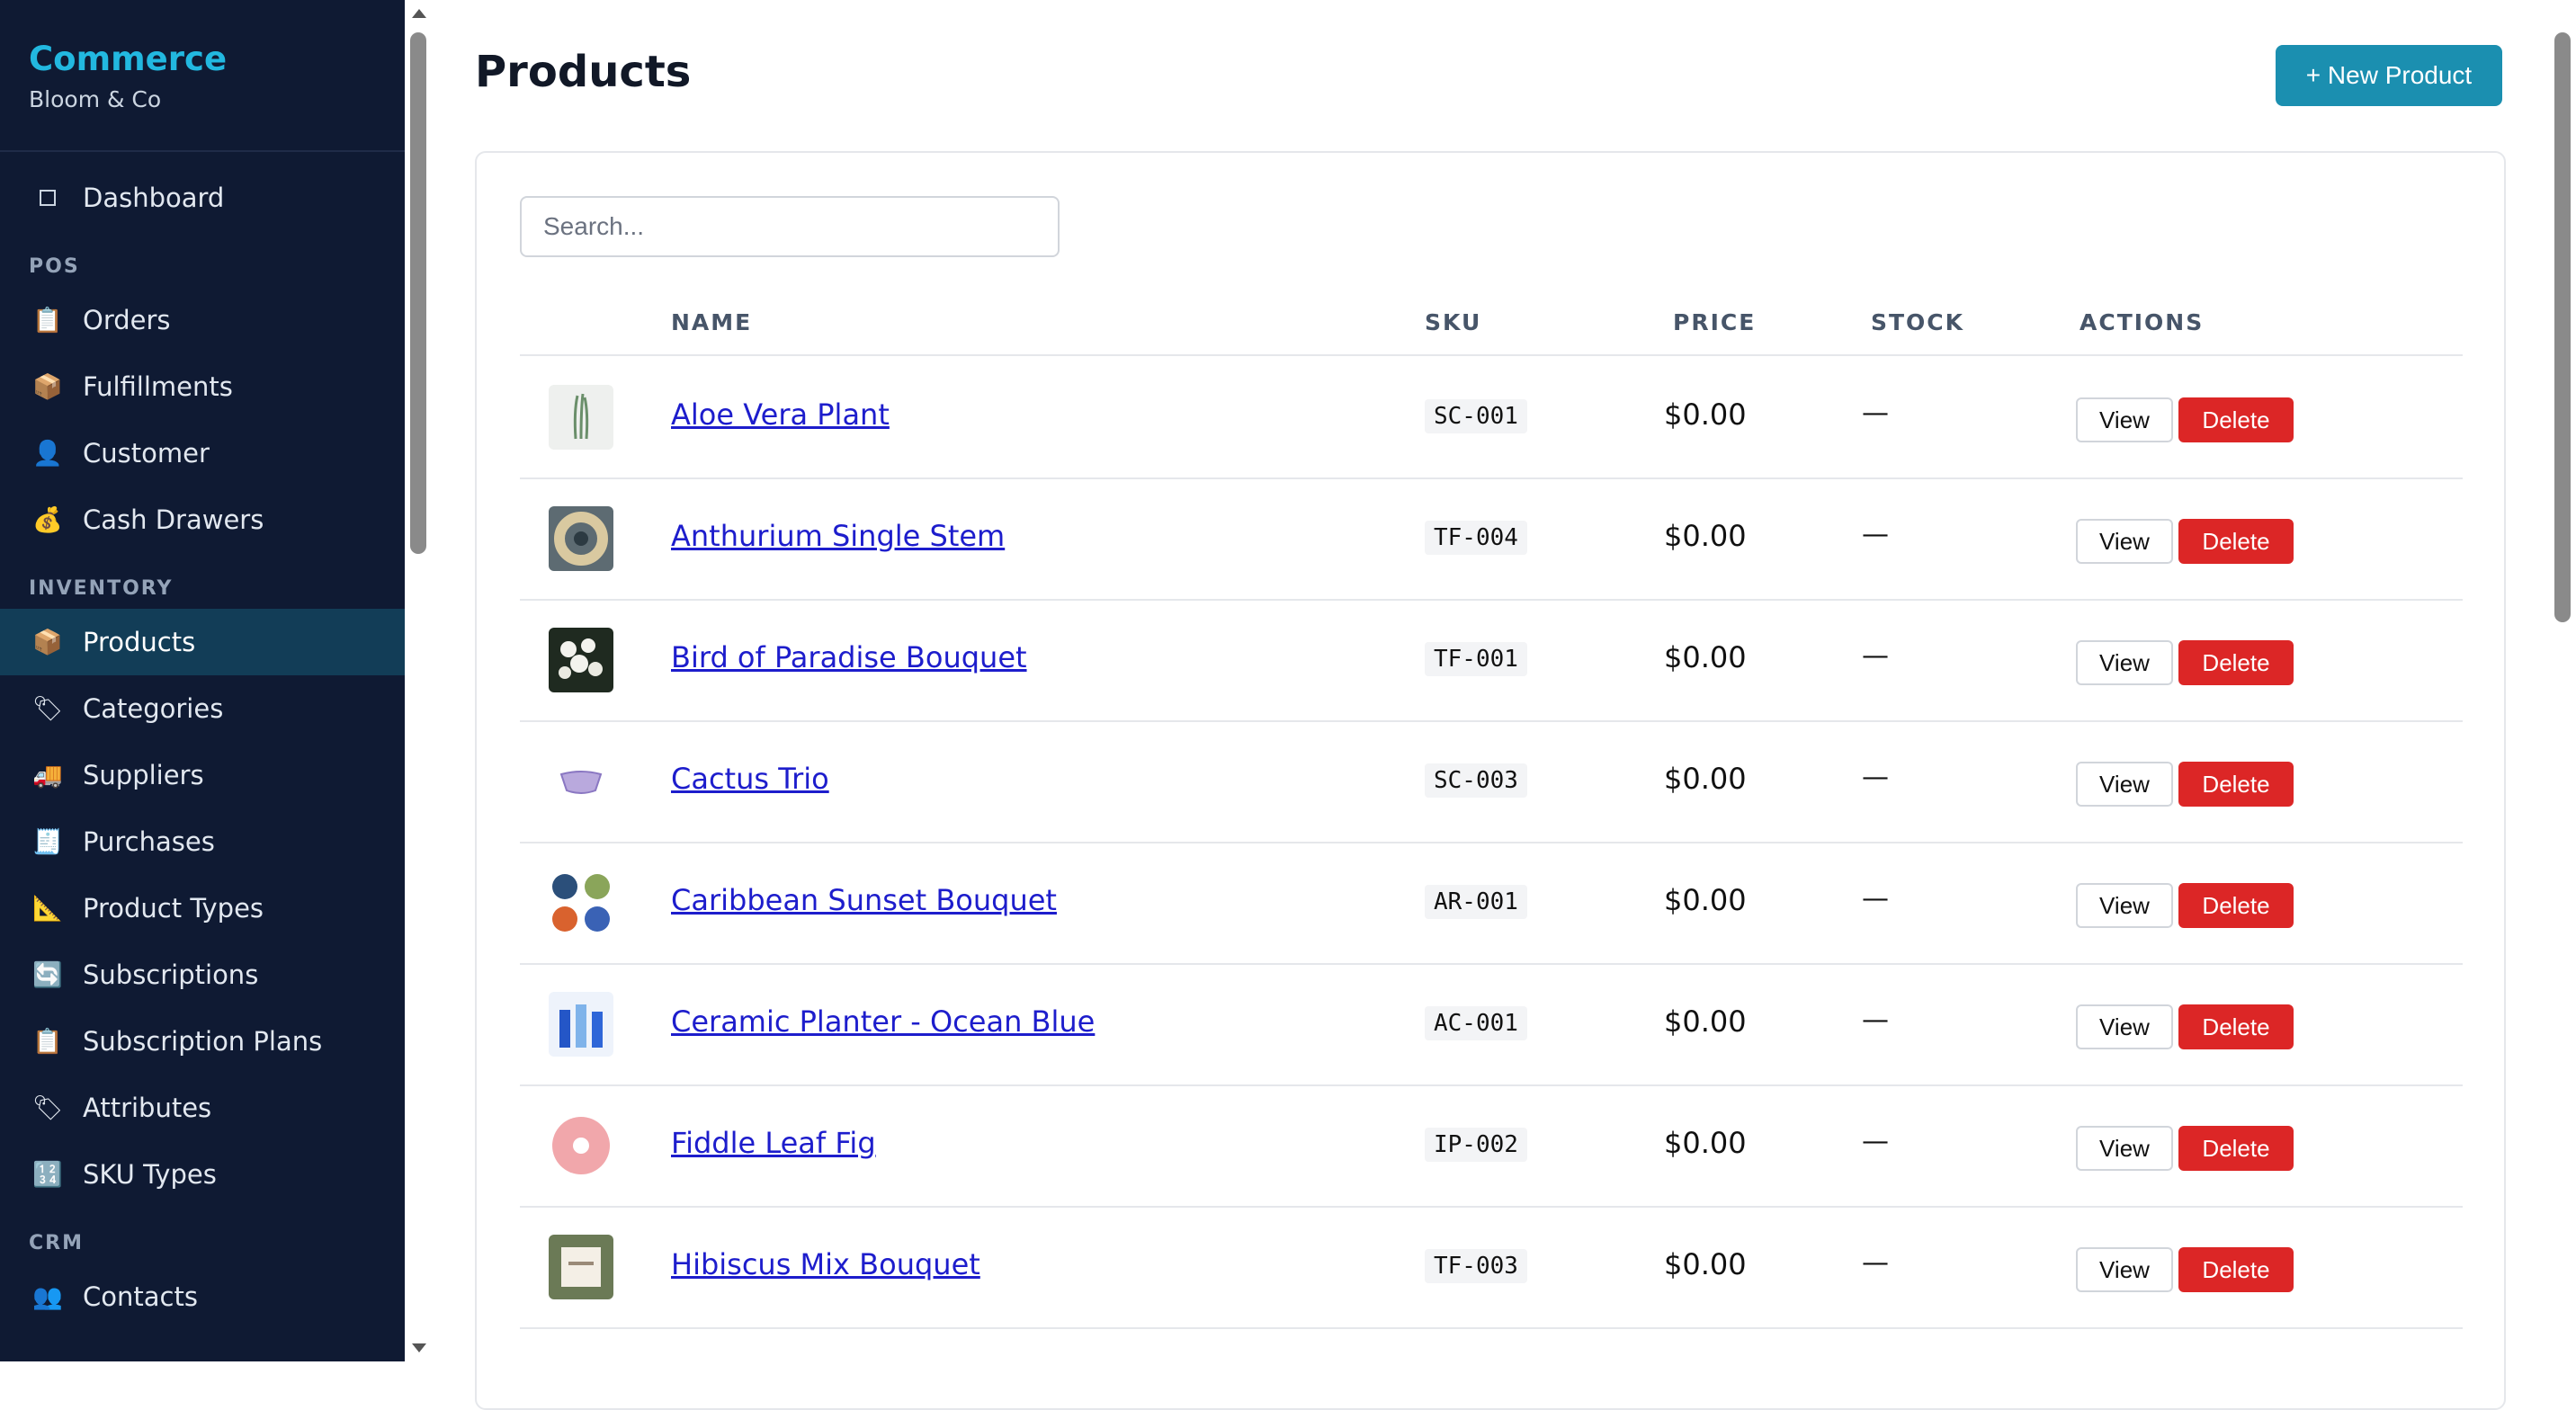 This screenshot has height=1410, width=2576. What do you see at coordinates (202, 775) in the screenshot?
I see `sidebar-item-suppliers: 🚚 Suppliers` at bounding box center [202, 775].